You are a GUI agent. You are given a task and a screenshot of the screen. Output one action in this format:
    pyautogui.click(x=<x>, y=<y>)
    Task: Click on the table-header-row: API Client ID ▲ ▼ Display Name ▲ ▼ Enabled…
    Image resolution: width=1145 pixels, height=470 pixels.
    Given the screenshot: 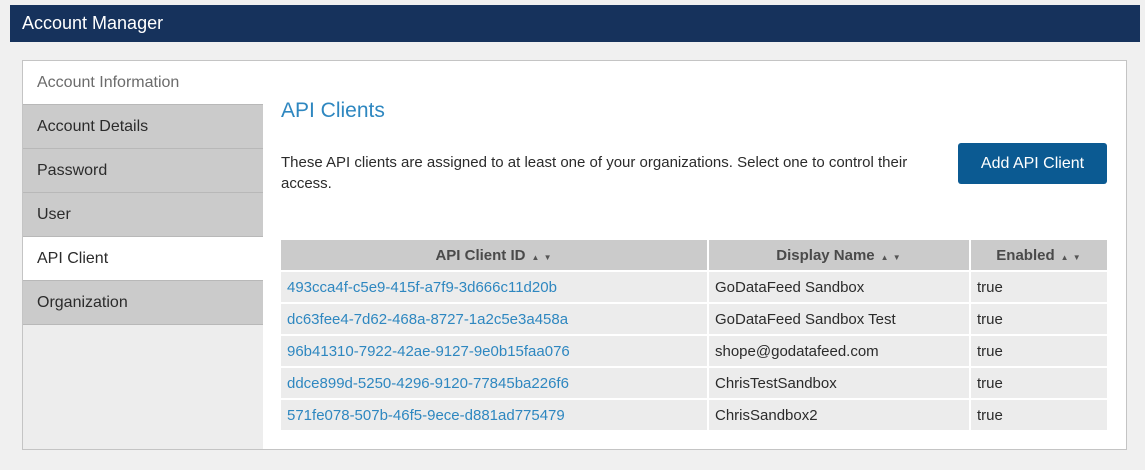 What is the action you would take?
    pyautogui.click(x=694, y=256)
    